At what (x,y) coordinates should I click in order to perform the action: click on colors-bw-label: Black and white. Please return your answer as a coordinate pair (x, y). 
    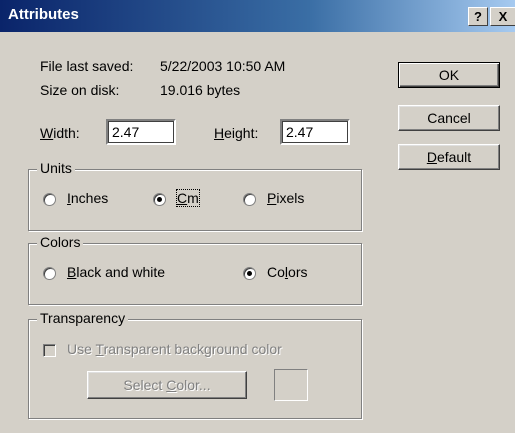
    Looking at the image, I should click on (116, 272).